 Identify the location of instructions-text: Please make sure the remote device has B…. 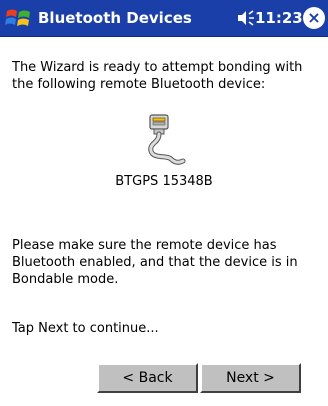
(155, 262).